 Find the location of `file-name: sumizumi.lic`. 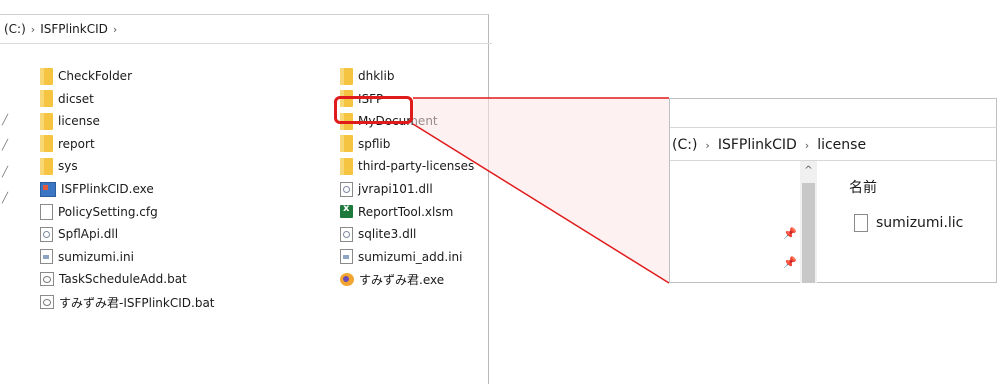

file-name: sumizumi.lic is located at coordinates (920, 223).